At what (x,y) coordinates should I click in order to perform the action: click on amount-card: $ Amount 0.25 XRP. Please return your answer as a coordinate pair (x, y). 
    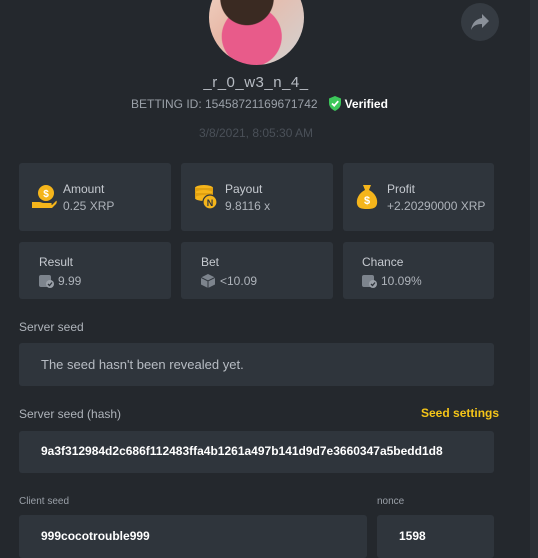
    Looking at the image, I should click on (95, 197).